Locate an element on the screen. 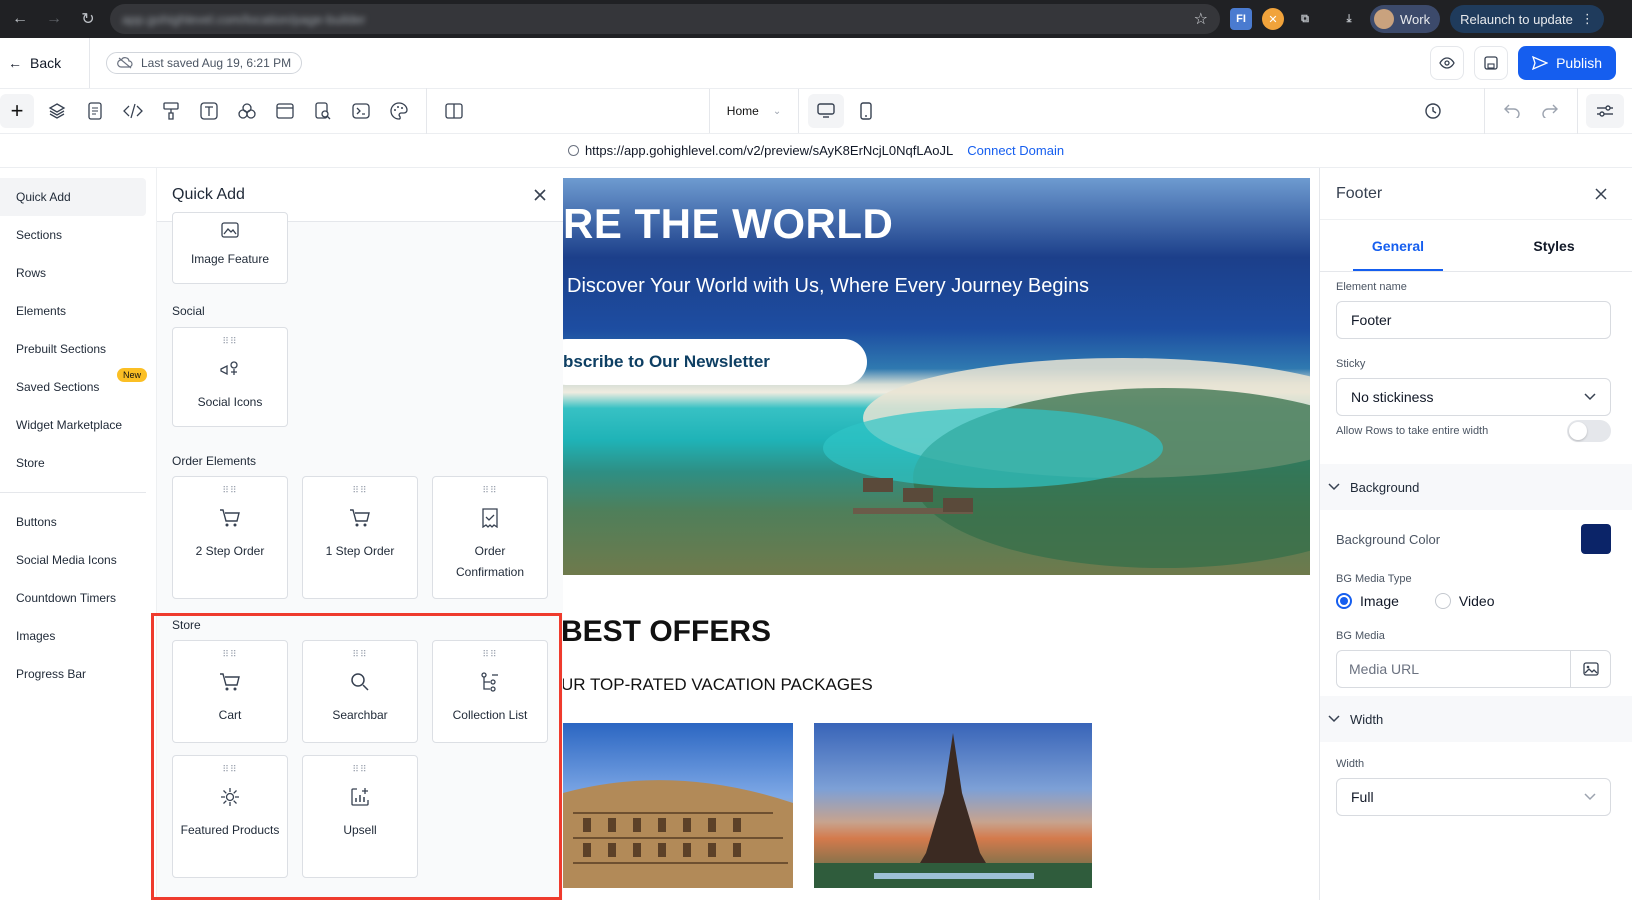 Image resolution: width=1632 pixels, height=900 pixels. connect-domain-link: Connect Domain is located at coordinates (1015, 150).